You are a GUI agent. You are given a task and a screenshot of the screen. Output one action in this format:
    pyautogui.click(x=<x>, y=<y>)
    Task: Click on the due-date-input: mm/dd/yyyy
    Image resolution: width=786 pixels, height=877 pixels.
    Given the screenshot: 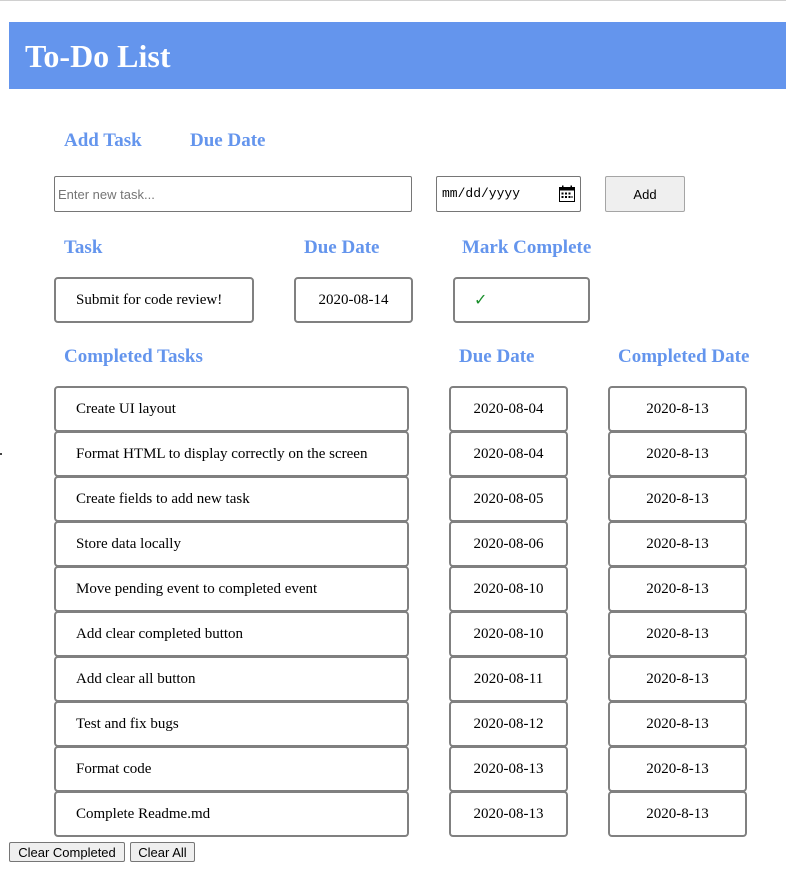 What is the action you would take?
    pyautogui.click(x=508, y=194)
    